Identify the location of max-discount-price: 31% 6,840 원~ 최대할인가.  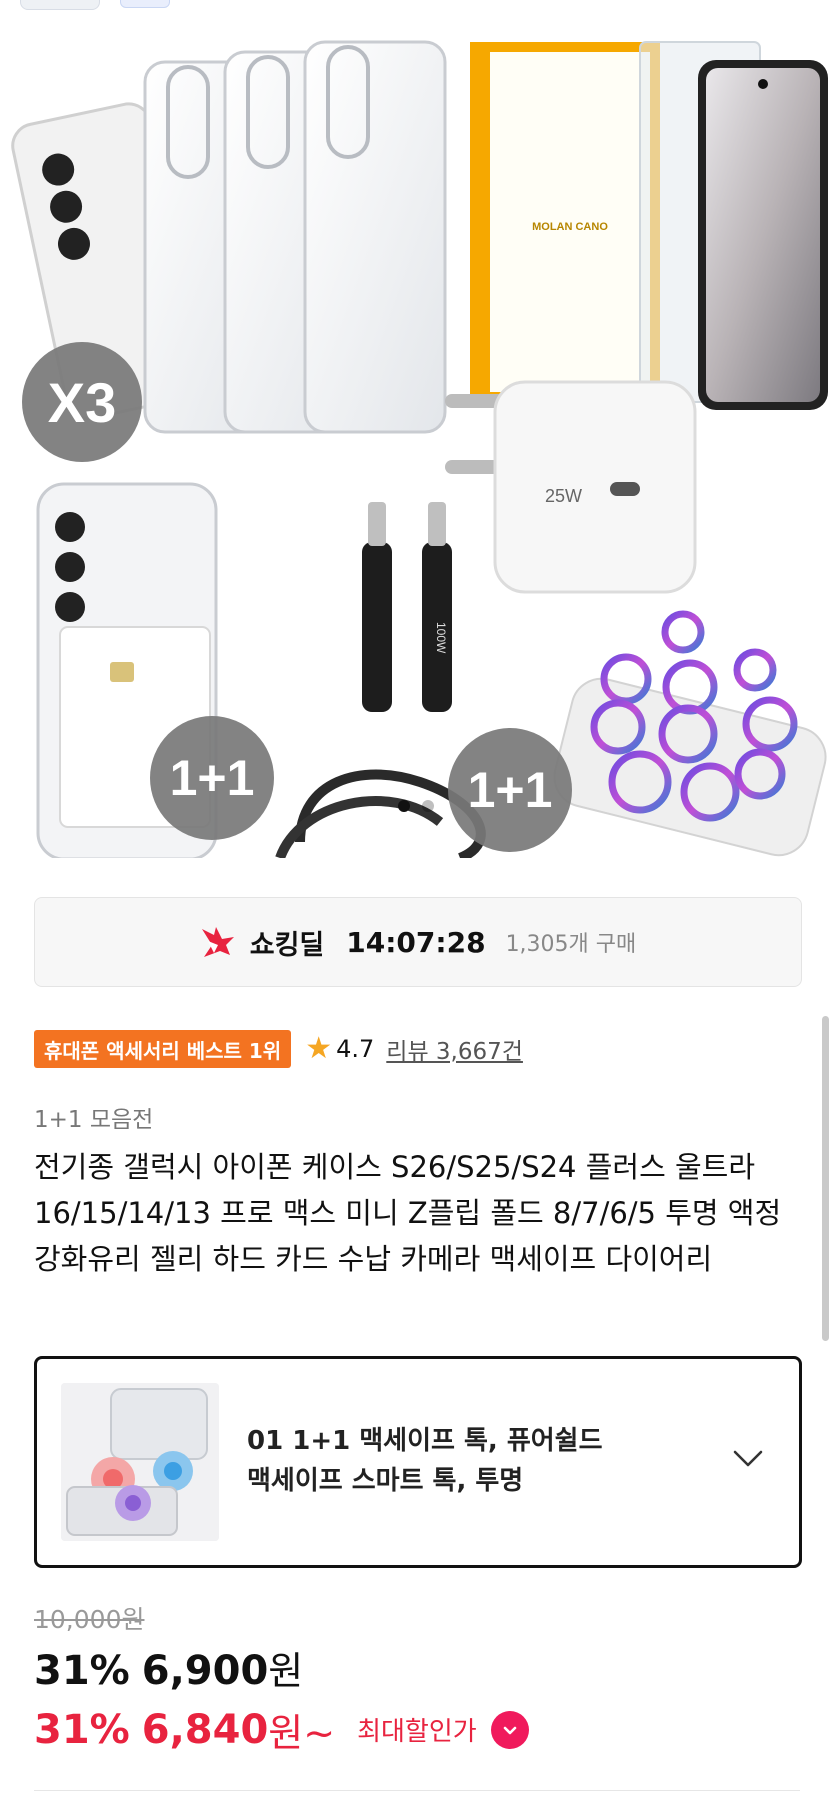
(281, 1729).